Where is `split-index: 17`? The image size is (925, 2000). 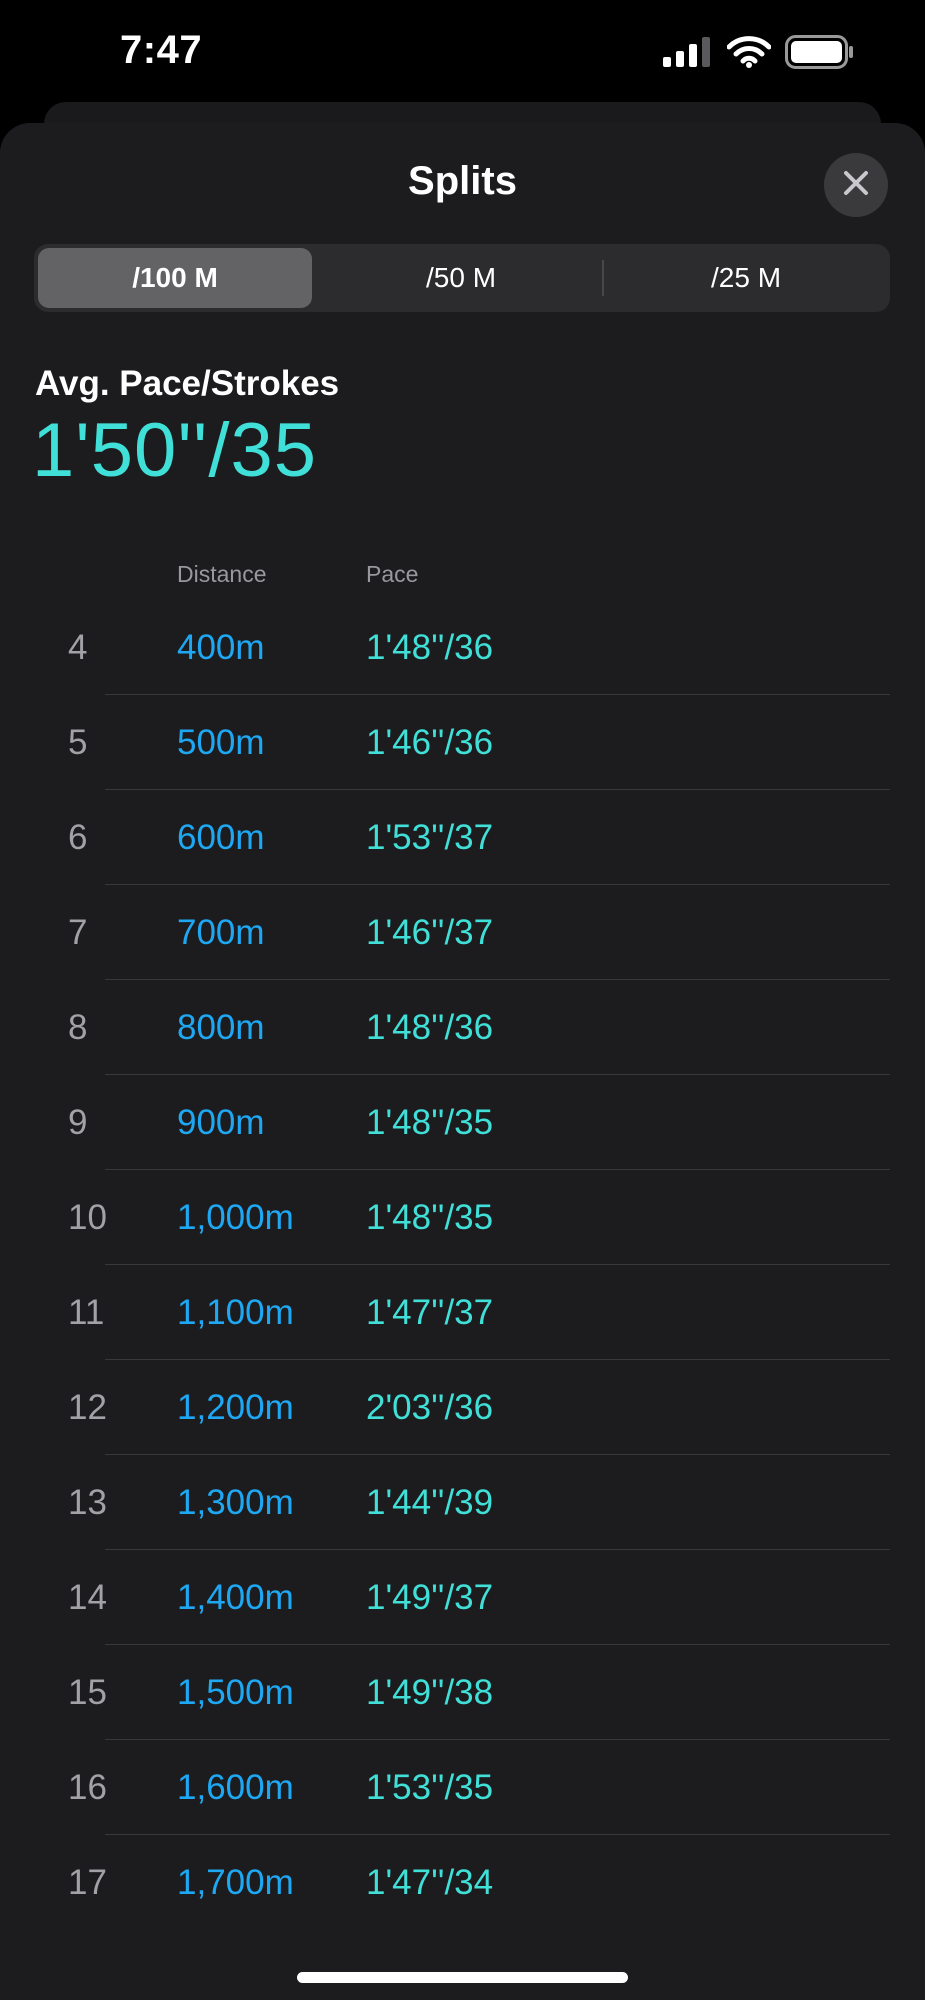
split-index: 17 is located at coordinates (87, 1882).